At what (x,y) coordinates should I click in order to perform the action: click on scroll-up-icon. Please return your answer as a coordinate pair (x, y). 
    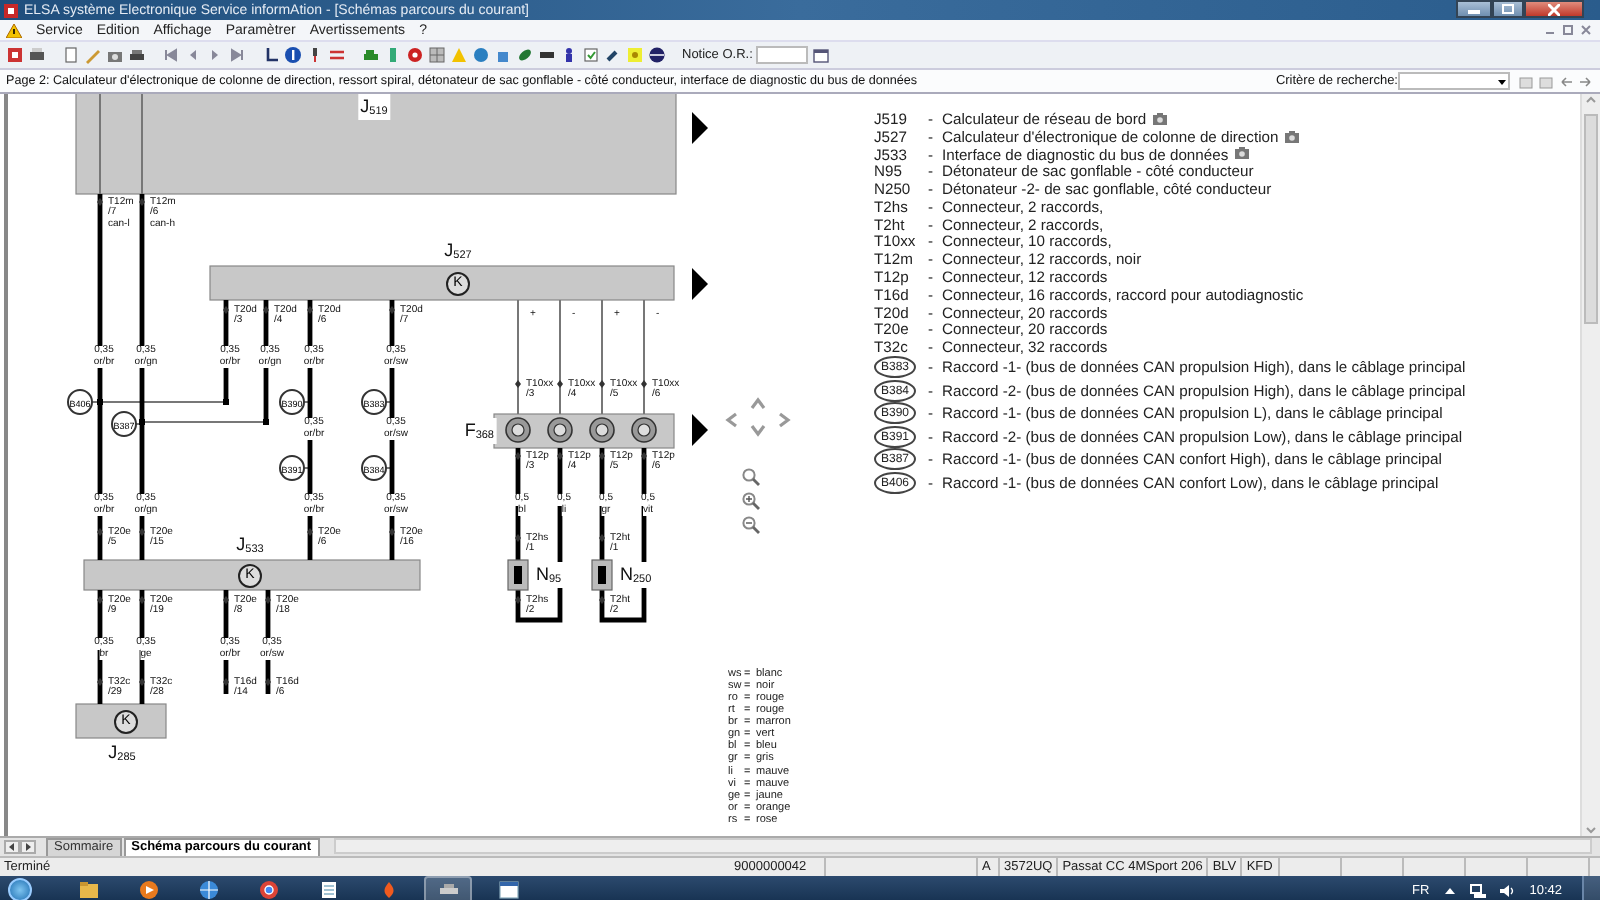
    Looking at the image, I should click on (1591, 100).